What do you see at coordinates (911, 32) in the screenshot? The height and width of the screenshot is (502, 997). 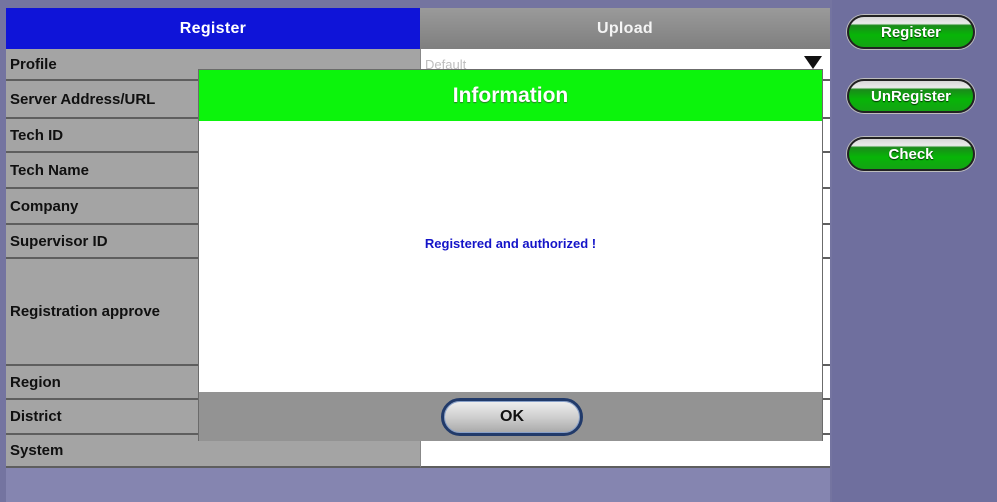 I see `register-button: Register` at bounding box center [911, 32].